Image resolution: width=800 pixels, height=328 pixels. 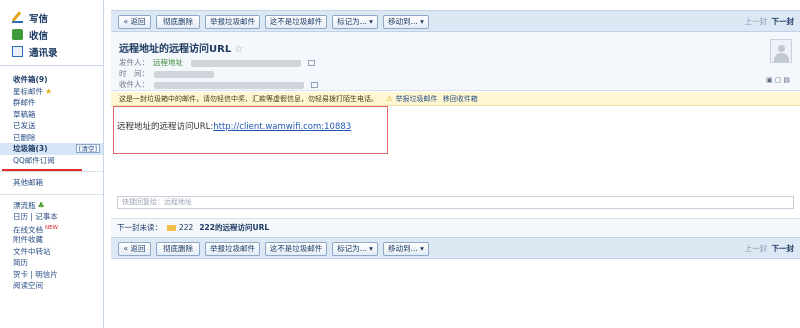 What do you see at coordinates (58, 206) in the screenshot?
I see `sidebar-item-bottle: 漂流瓶 ♣` at bounding box center [58, 206].